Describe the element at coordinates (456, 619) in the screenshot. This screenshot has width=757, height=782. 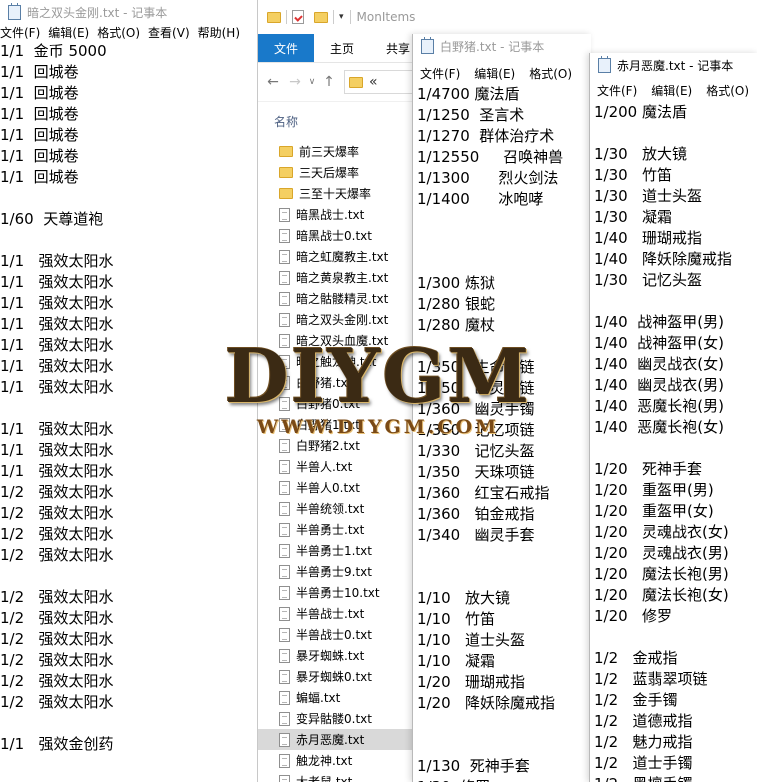
I see `text-line: 1/10 竹笛` at that location.